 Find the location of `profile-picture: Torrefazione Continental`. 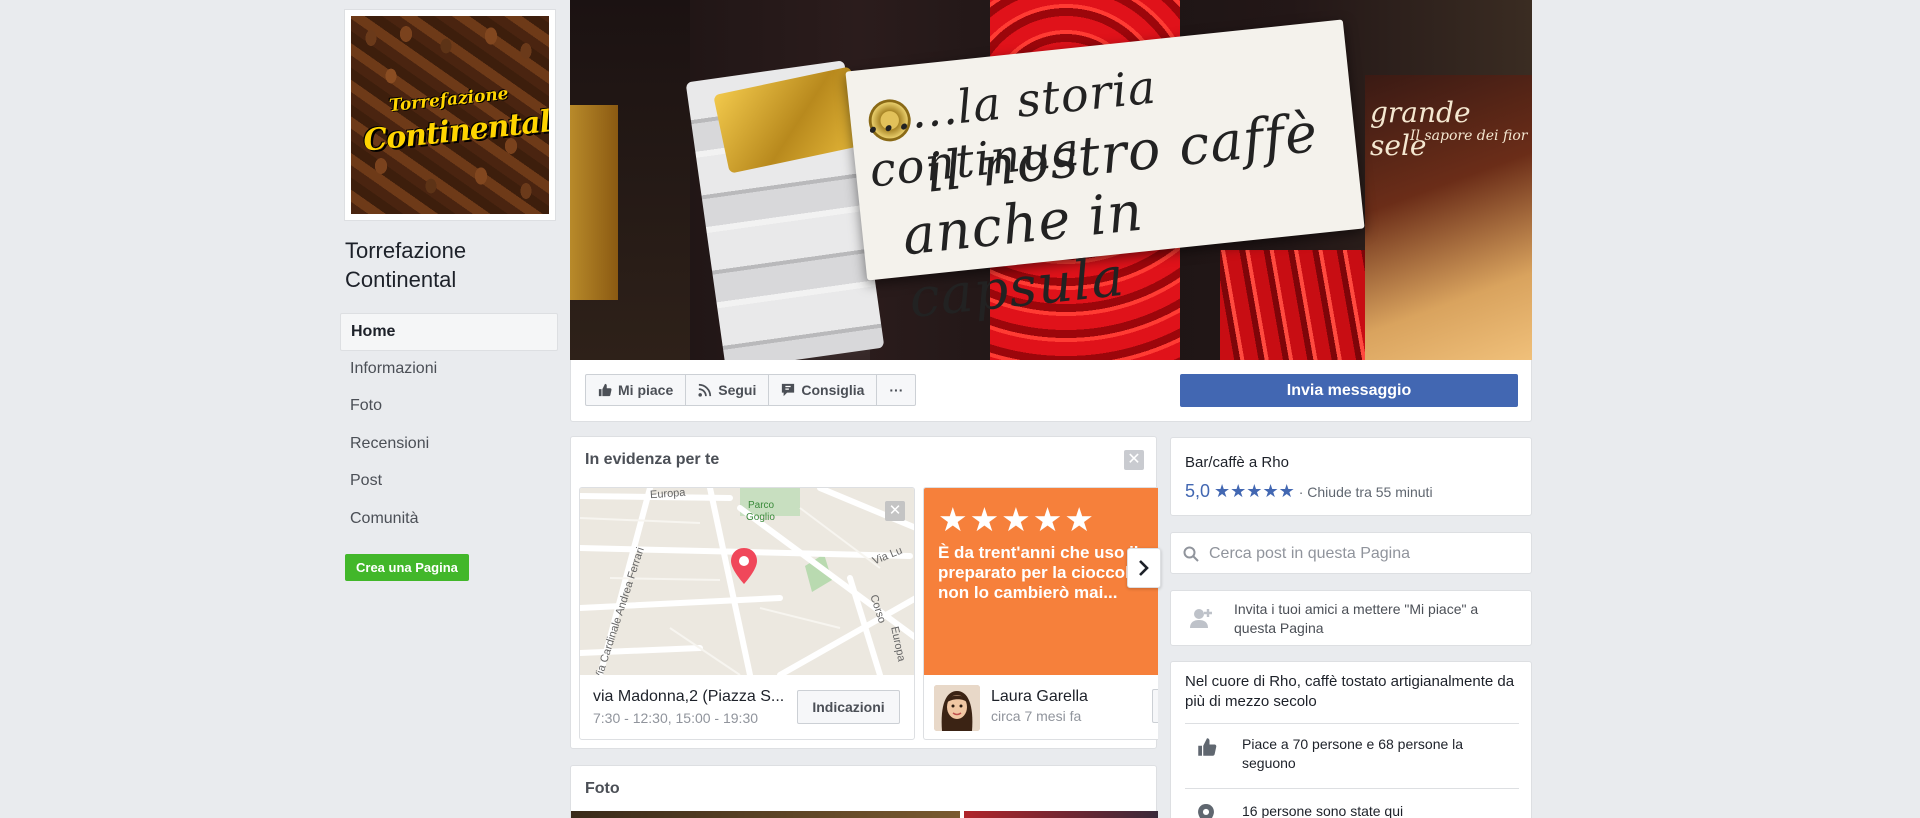

profile-picture: Torrefazione Continental is located at coordinates (450, 115).